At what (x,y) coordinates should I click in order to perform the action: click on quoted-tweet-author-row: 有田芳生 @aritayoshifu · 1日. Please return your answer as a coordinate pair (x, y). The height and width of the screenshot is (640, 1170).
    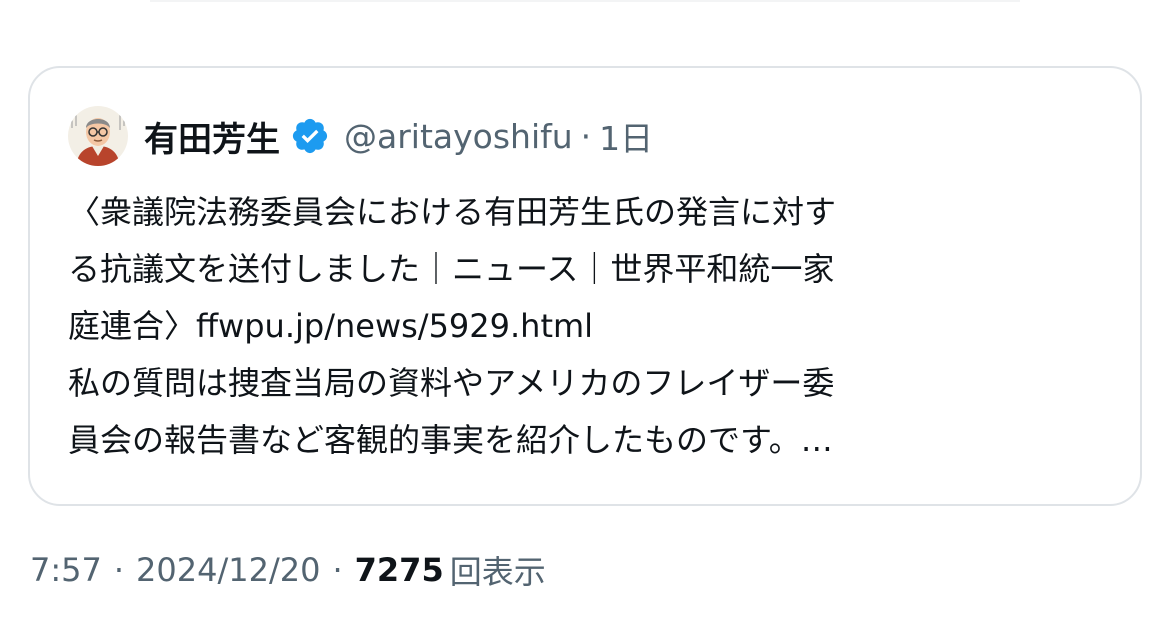
    Looking at the image, I should click on (360, 136).